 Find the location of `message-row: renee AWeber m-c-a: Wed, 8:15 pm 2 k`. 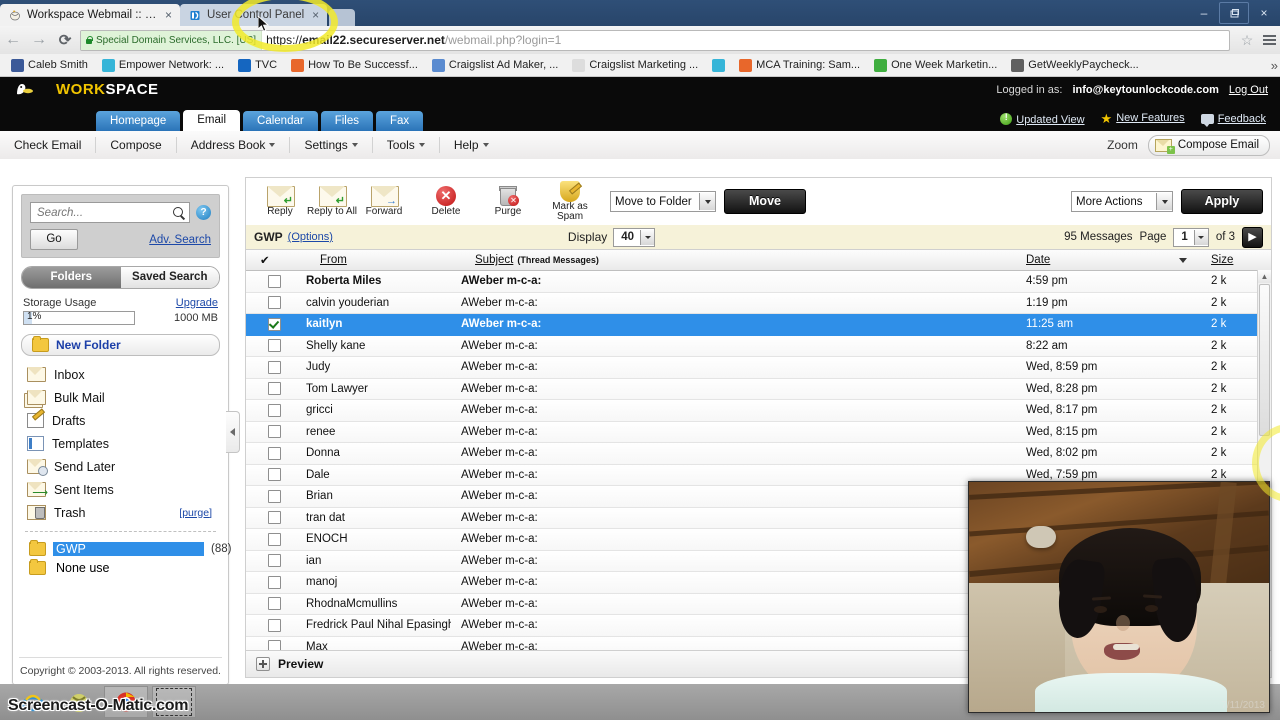

message-row: renee AWeber m-c-a: Wed, 8:15 pm 2 k is located at coordinates (758, 432).